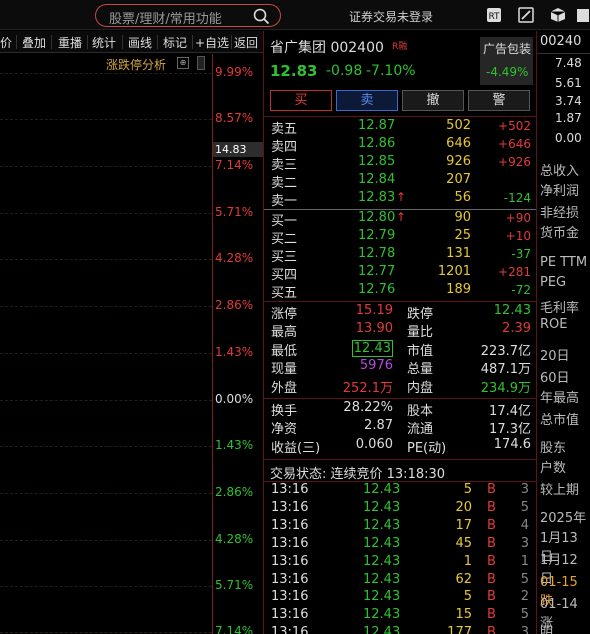  Describe the element at coordinates (547, 629) in the screenshot. I see `side-info-label: 明` at that location.